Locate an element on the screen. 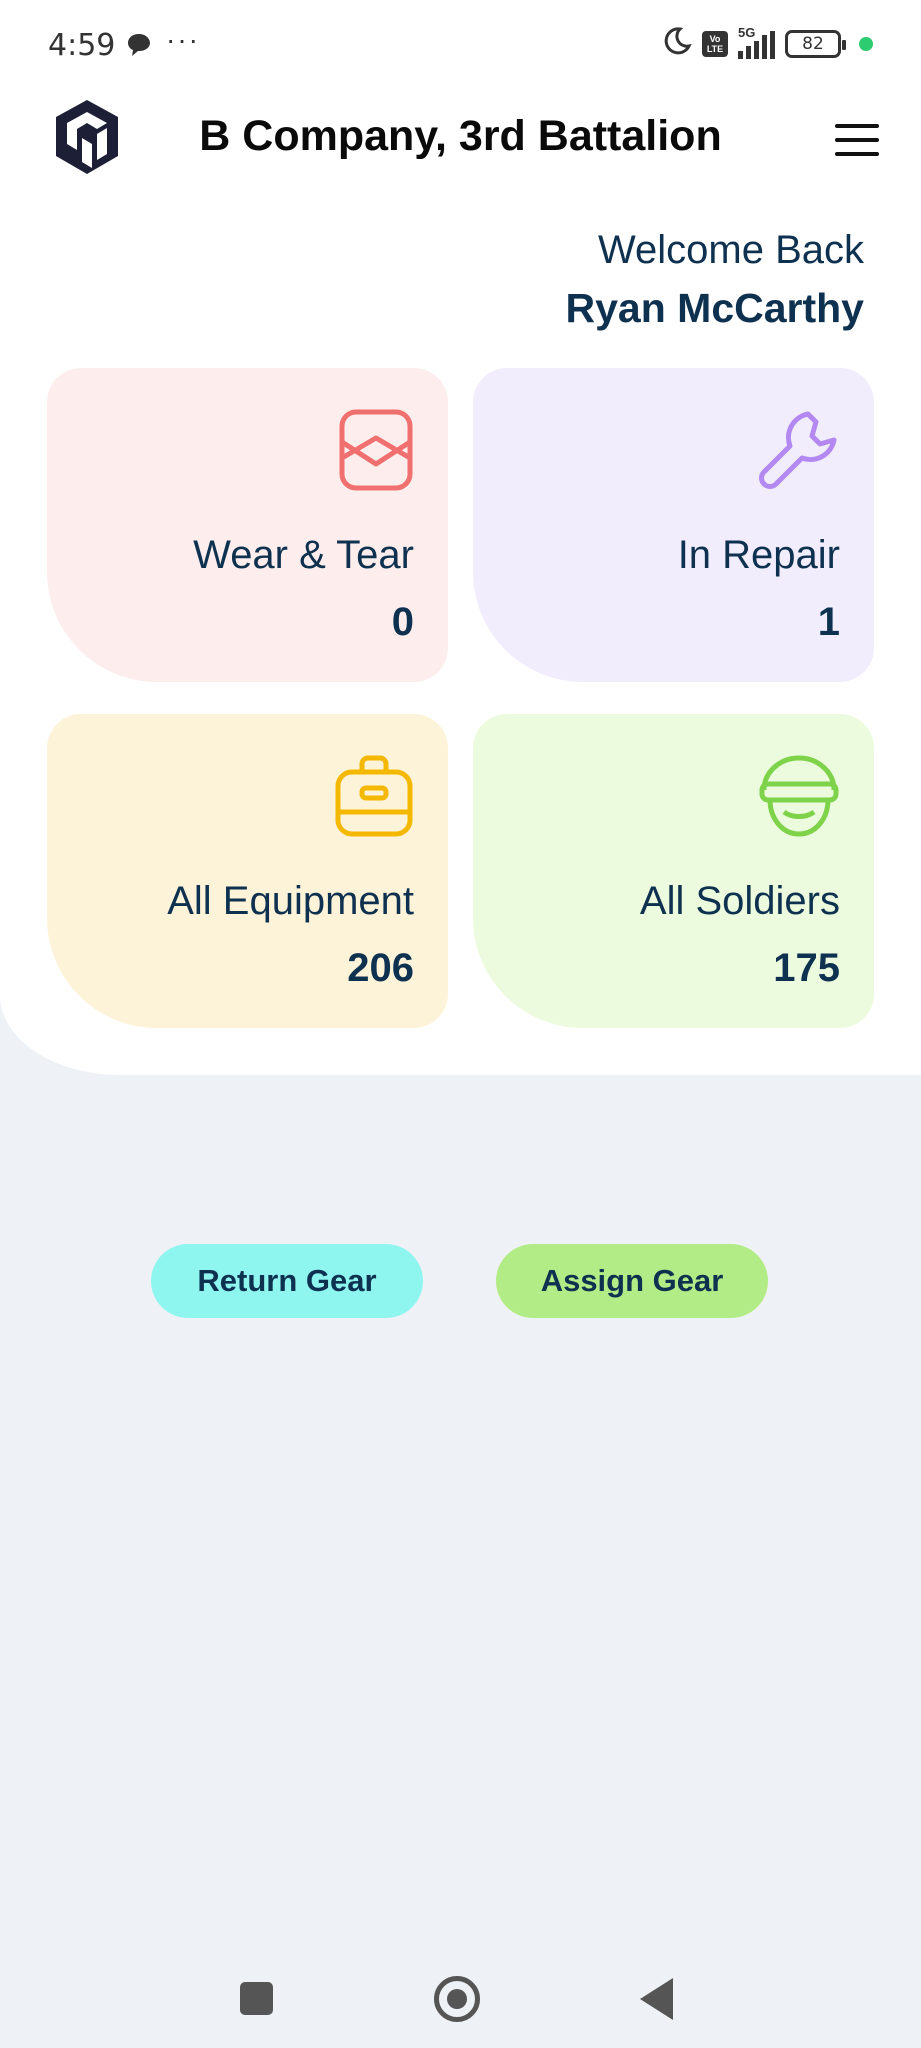 The image size is (921, 2048). card-count: 0 is located at coordinates (402, 622).